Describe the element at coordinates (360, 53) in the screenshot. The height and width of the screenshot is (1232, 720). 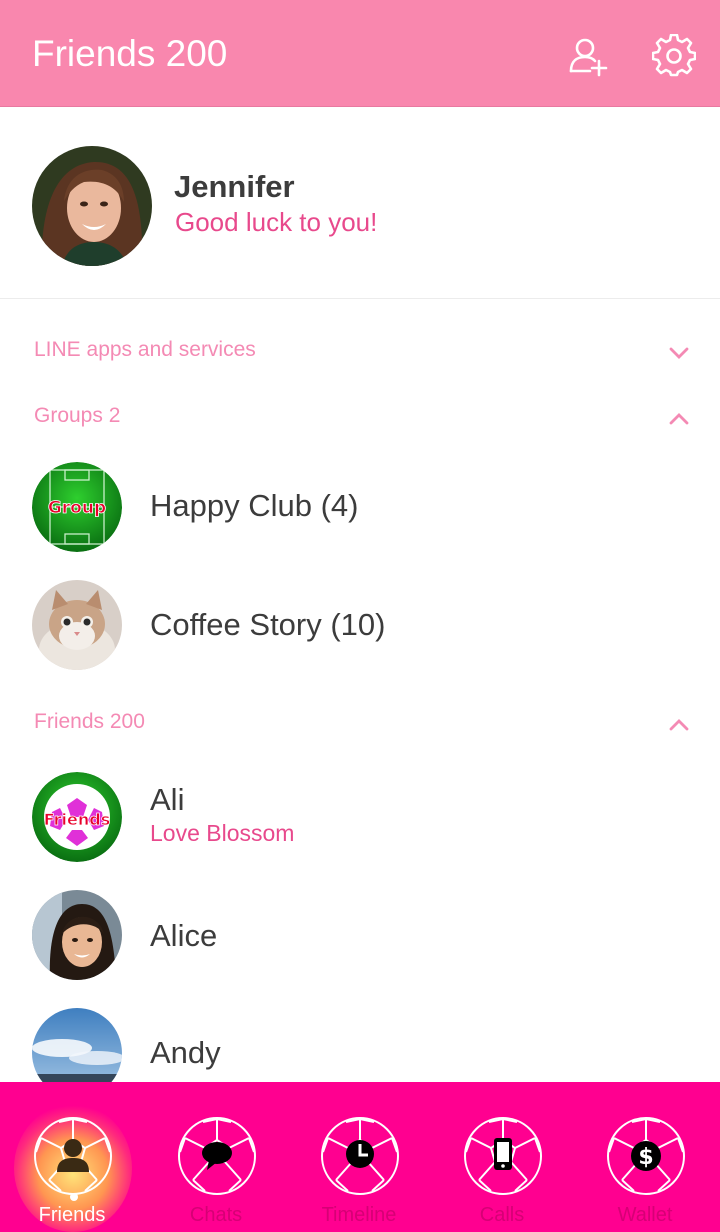
I see `top-header: Friends 200` at that location.